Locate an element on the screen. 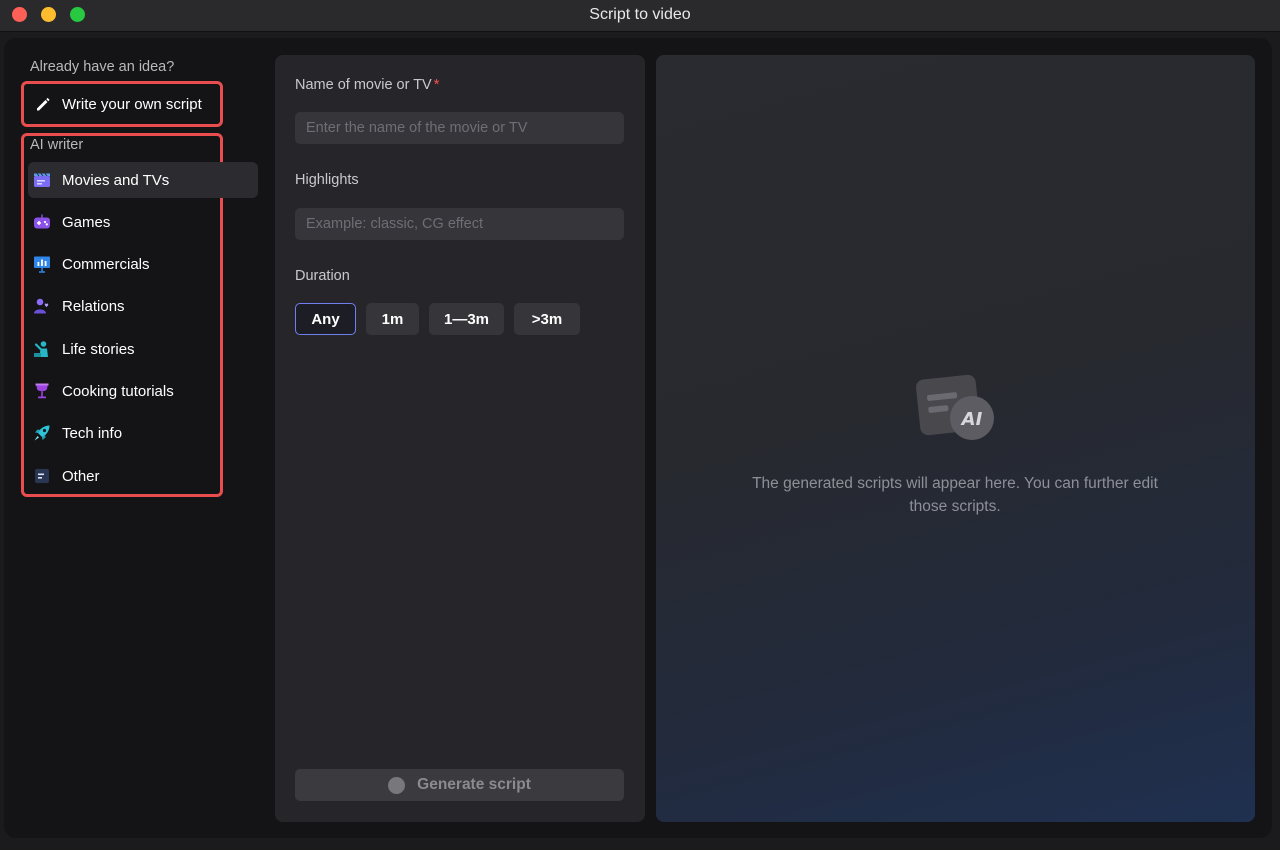 The image size is (1280, 850). duration-over-3m-chip: >3m is located at coordinates (547, 319).